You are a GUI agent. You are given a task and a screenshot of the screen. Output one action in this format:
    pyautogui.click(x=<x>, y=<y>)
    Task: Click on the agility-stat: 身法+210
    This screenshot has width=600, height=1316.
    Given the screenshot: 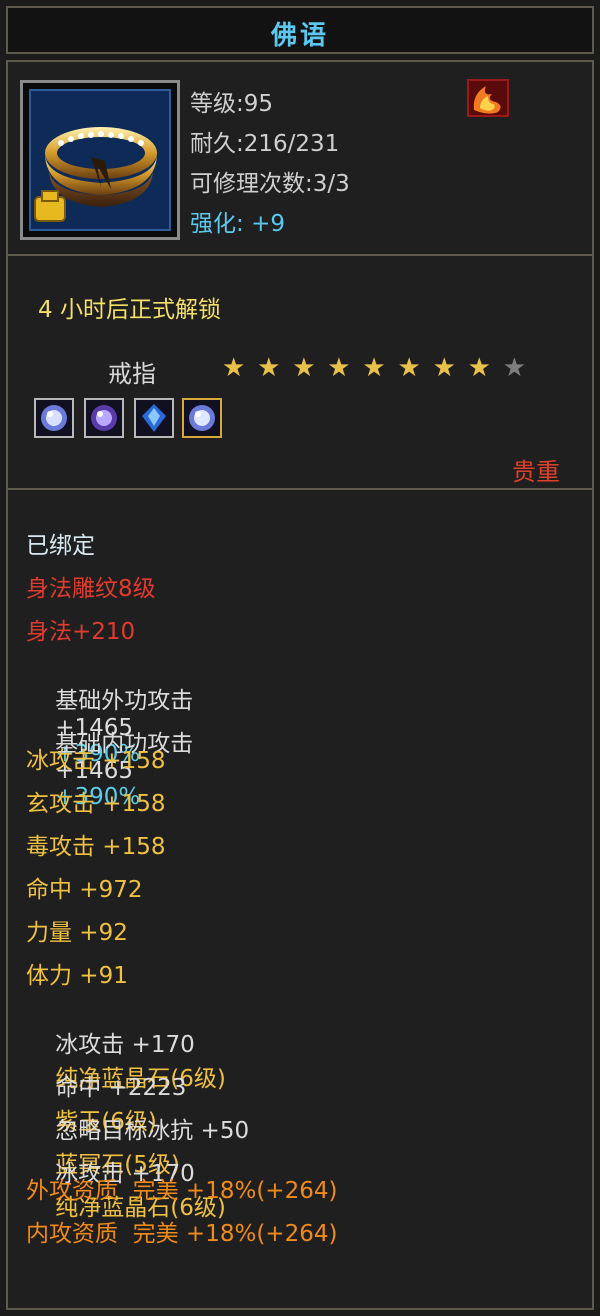 What is the action you would take?
    pyautogui.click(x=81, y=632)
    